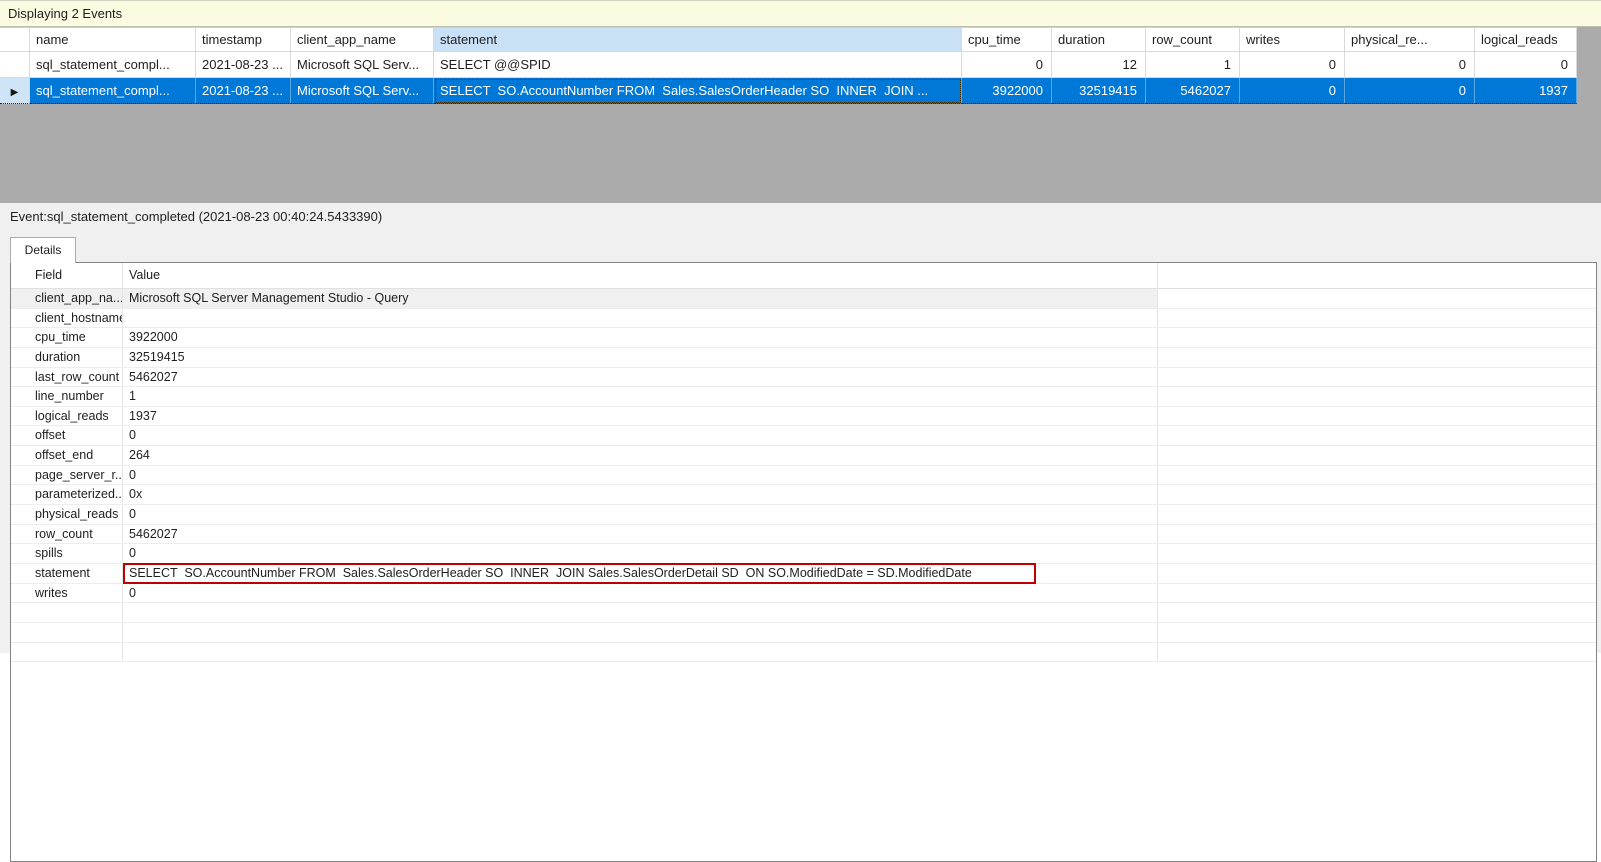 This screenshot has width=1601, height=862. Describe the element at coordinates (67, 357) in the screenshot. I see `field-name: duration` at that location.